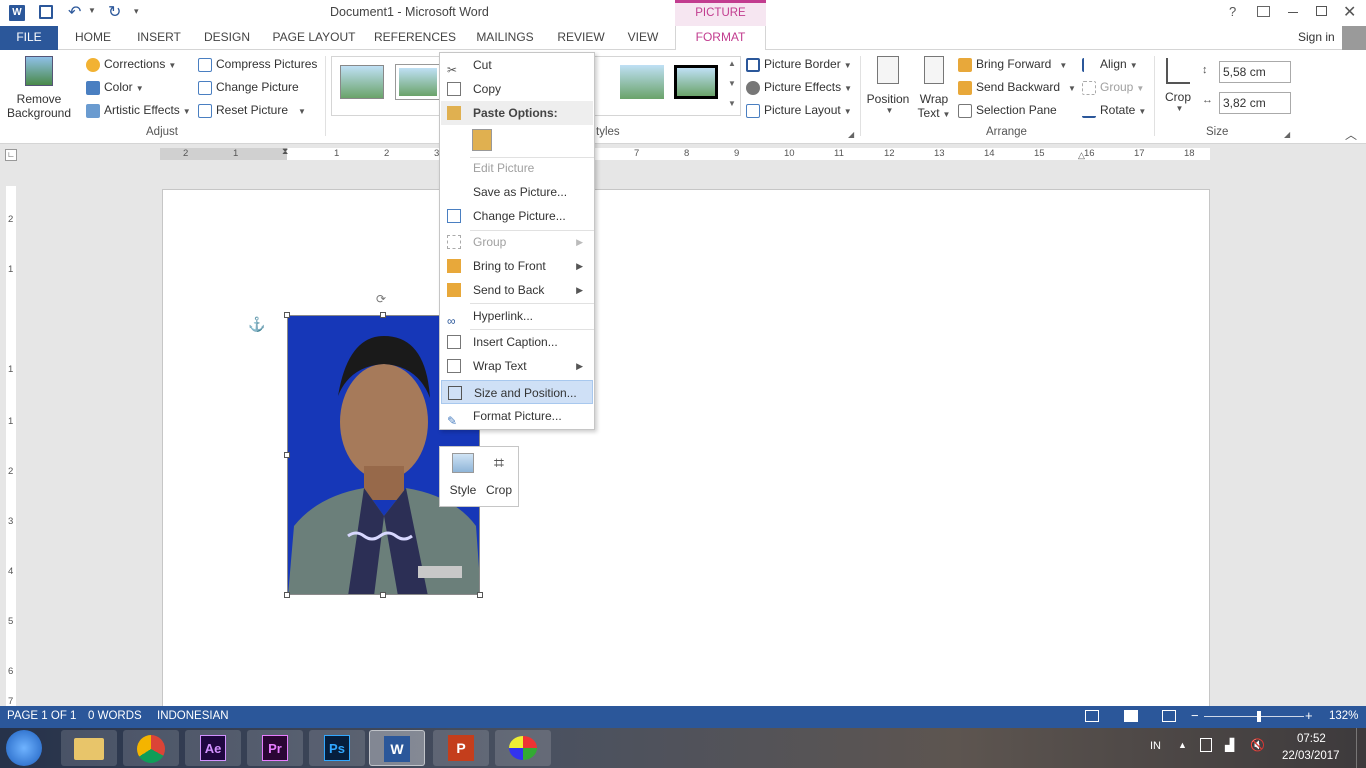 The image size is (1366, 768). Describe the element at coordinates (159, 38) in the screenshot. I see `tab-insert: INSERT` at that location.